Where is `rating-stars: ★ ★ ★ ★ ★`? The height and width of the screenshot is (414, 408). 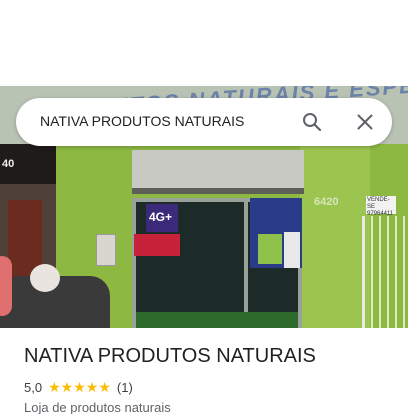
rating-stars: ★ ★ ★ ★ ★ is located at coordinates (79, 387).